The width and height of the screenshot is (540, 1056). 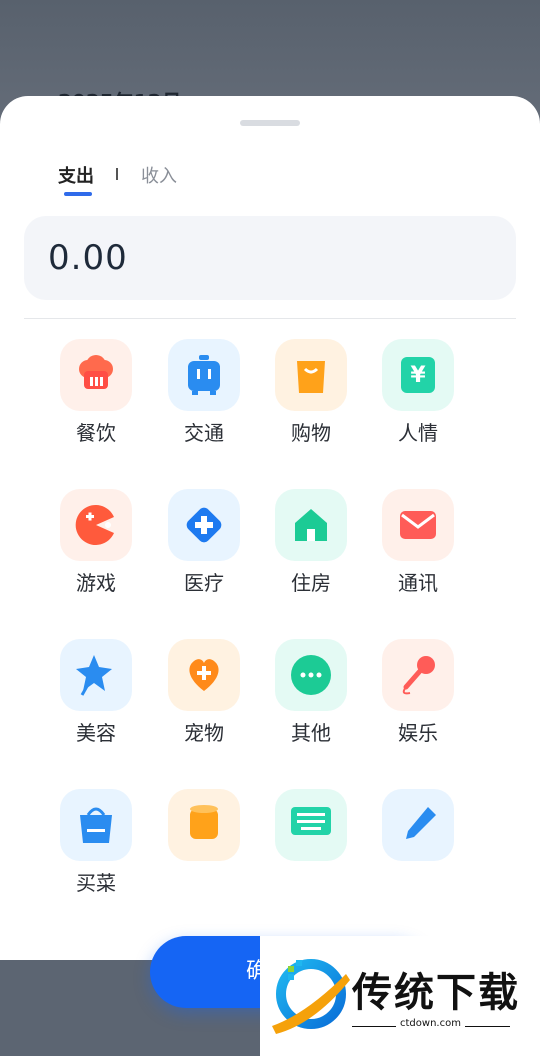 What do you see at coordinates (78, 194) in the screenshot?
I see `active-tab-indicator` at bounding box center [78, 194].